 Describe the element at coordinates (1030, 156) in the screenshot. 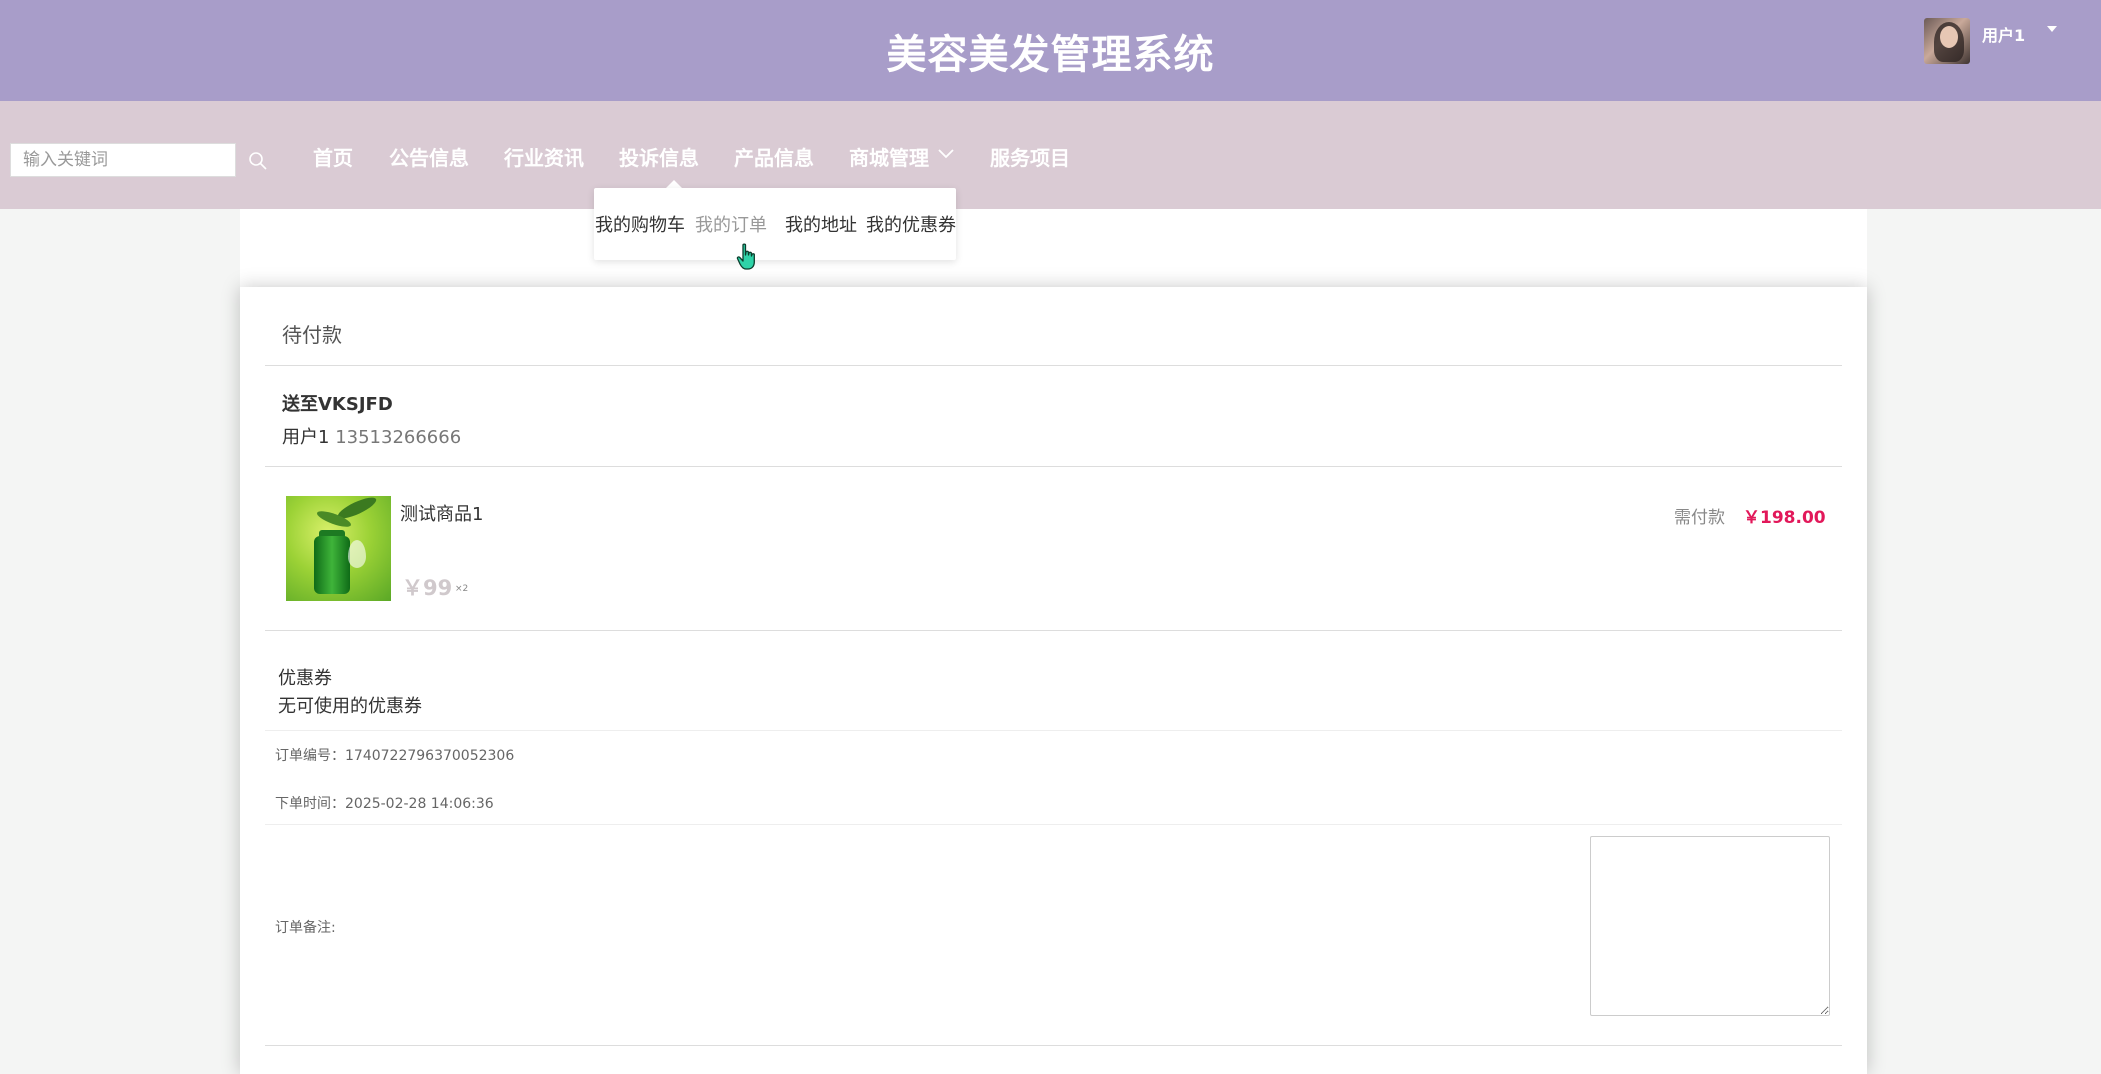

I see `nav-item-services: 服务项目` at that location.